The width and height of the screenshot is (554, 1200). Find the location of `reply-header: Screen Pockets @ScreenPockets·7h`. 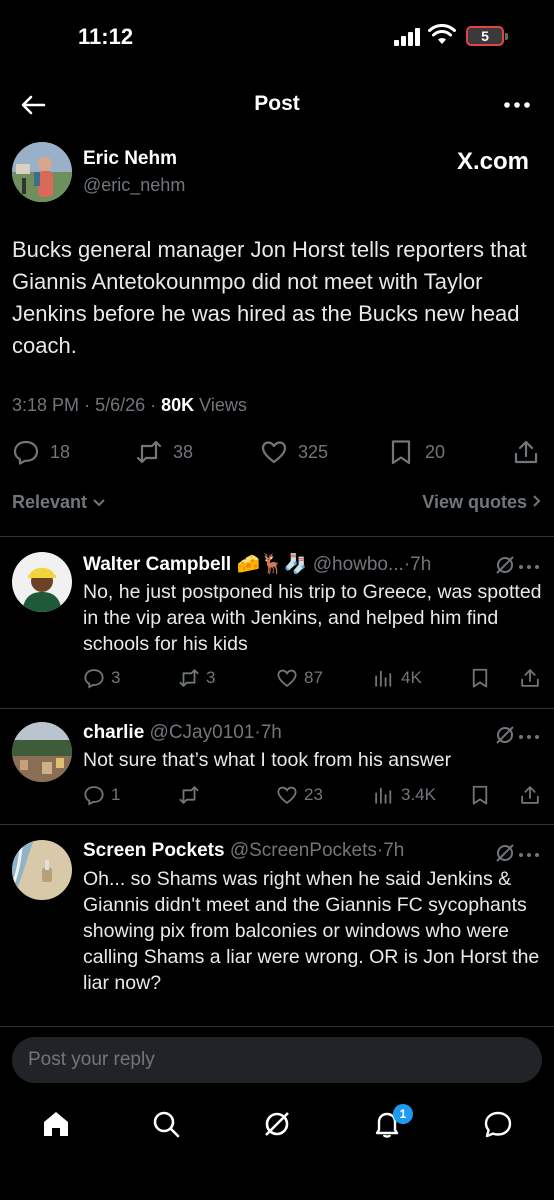

reply-header: Screen Pockets @ScreenPockets·7h is located at coordinates (244, 850).